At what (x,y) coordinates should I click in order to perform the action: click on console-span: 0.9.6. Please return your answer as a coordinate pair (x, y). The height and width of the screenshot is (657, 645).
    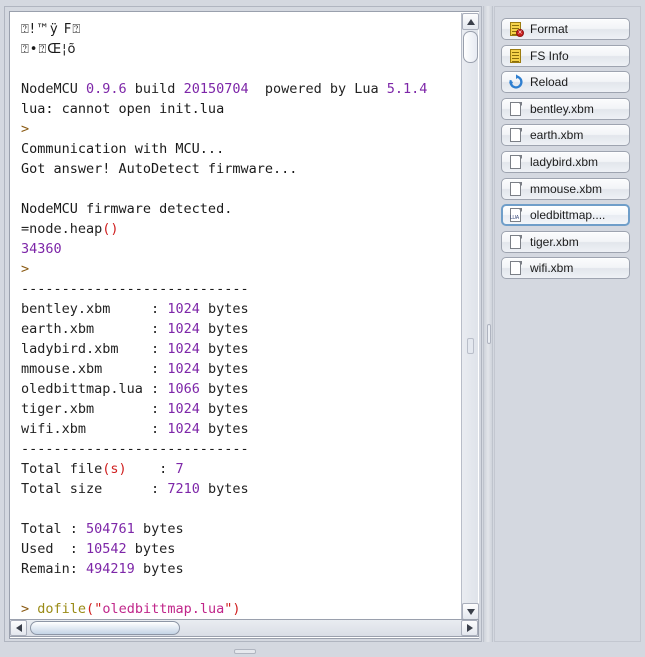
    Looking at the image, I should click on (106, 89).